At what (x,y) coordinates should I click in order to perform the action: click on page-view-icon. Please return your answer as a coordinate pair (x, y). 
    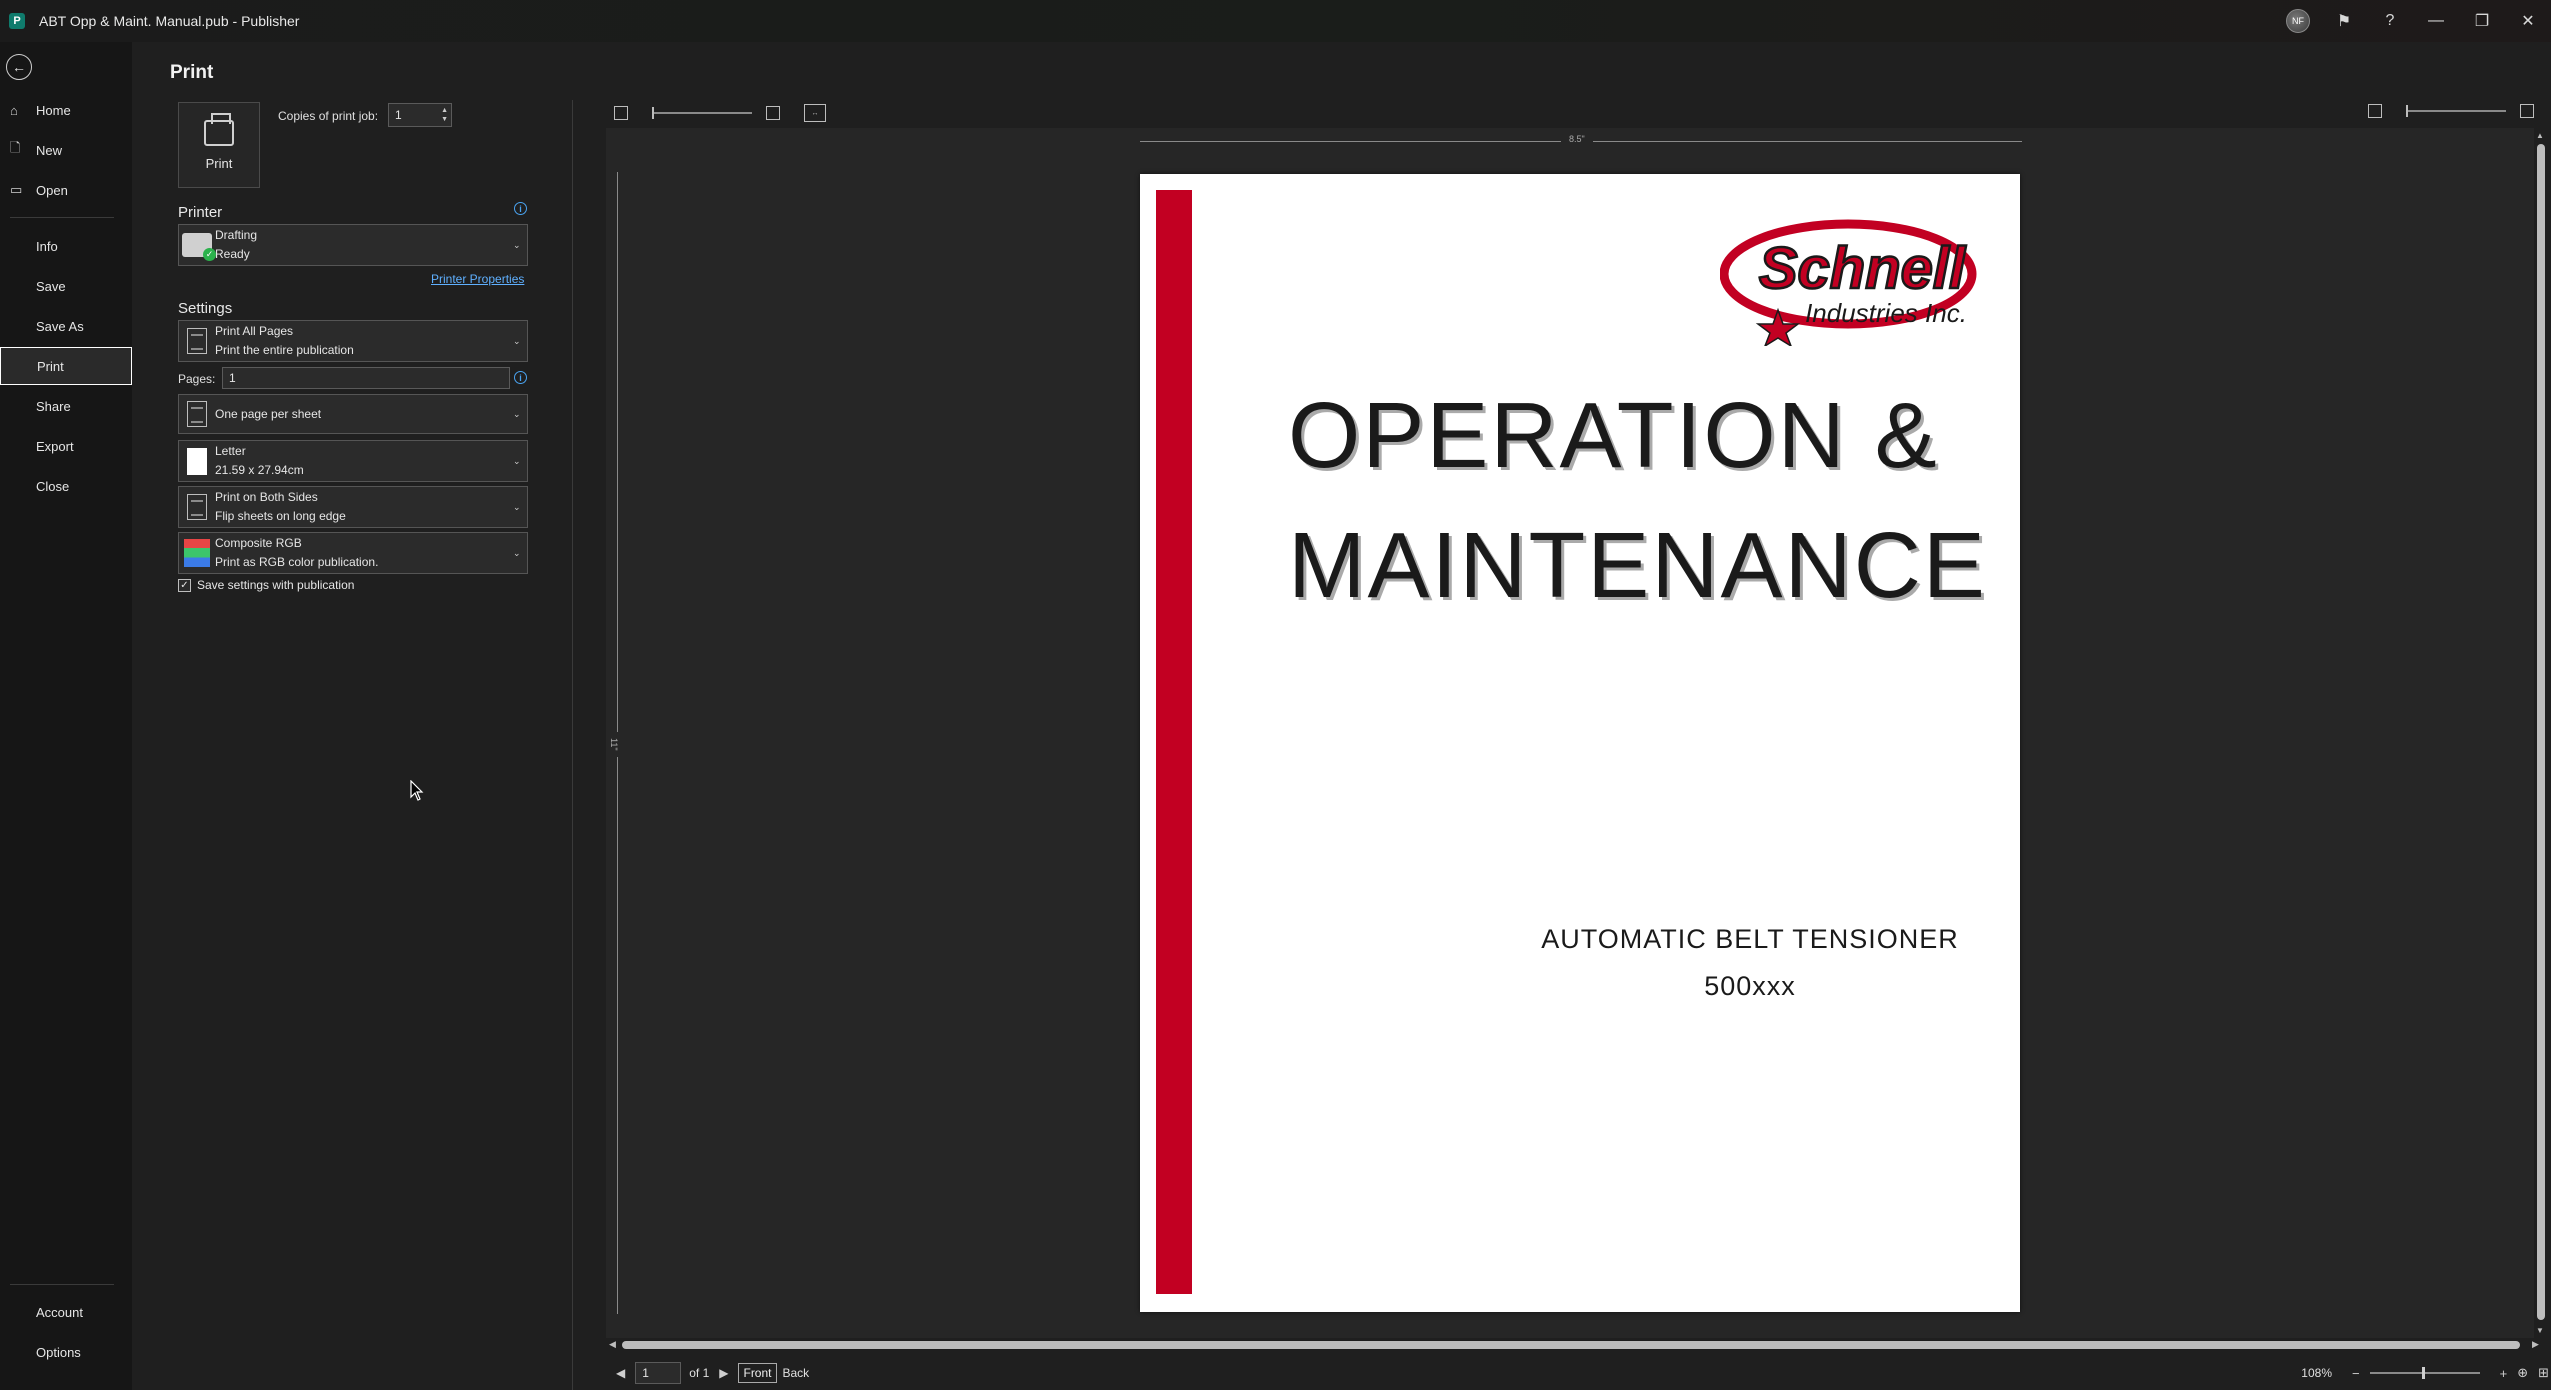
    Looking at the image, I should click on (2375, 111).